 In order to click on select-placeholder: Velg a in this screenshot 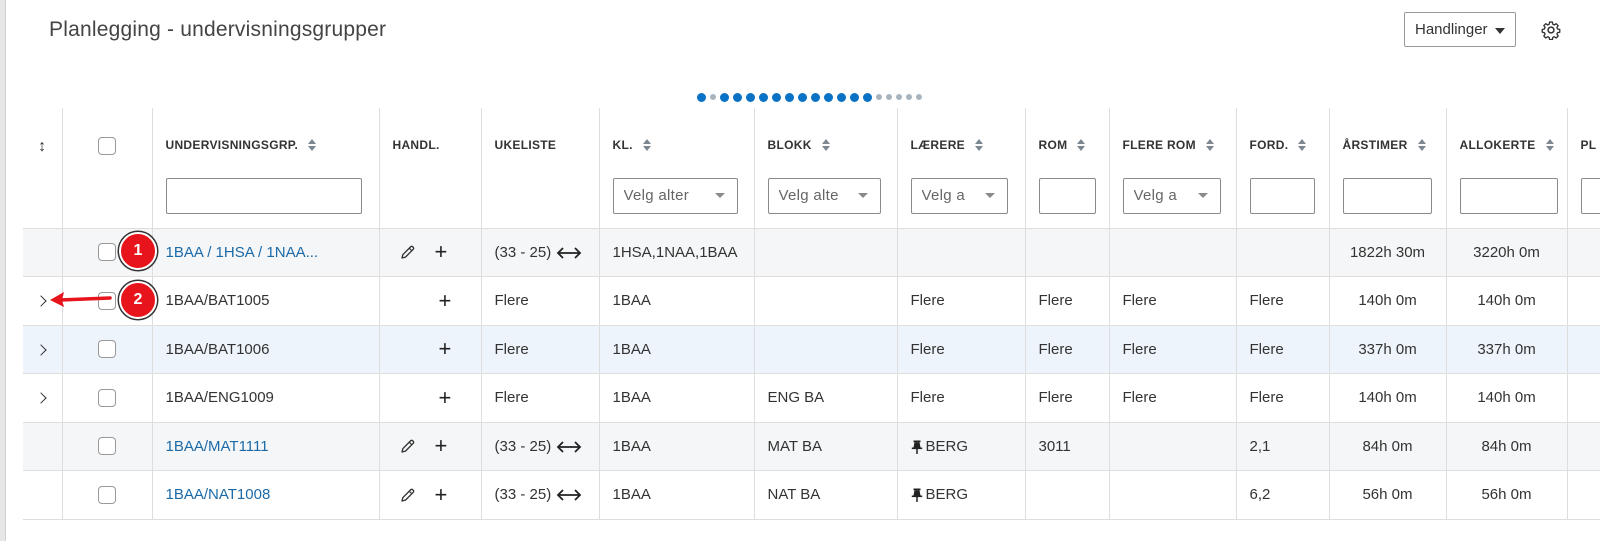, I will do `click(943, 195)`.